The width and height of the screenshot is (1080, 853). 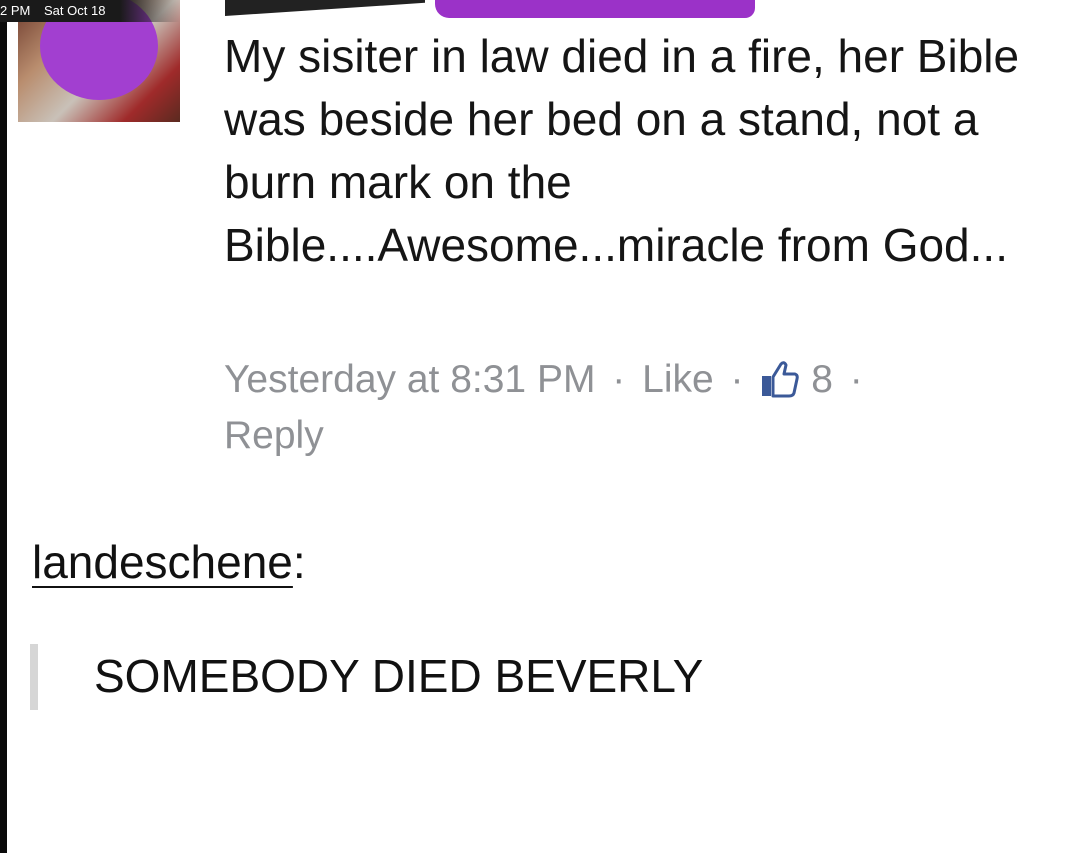 What do you see at coordinates (399, 676) in the screenshot?
I see `blockquote-text: SOMEBODY DIED BEVERLY` at bounding box center [399, 676].